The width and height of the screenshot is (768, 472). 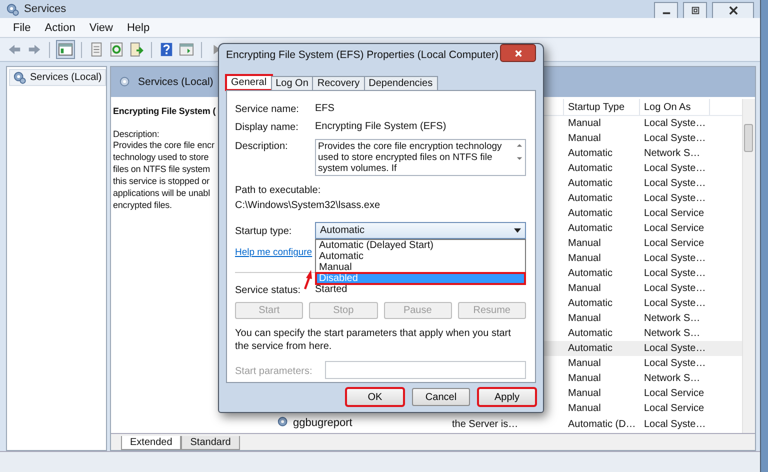 I want to click on service-status-value: Started, so click(x=331, y=289).